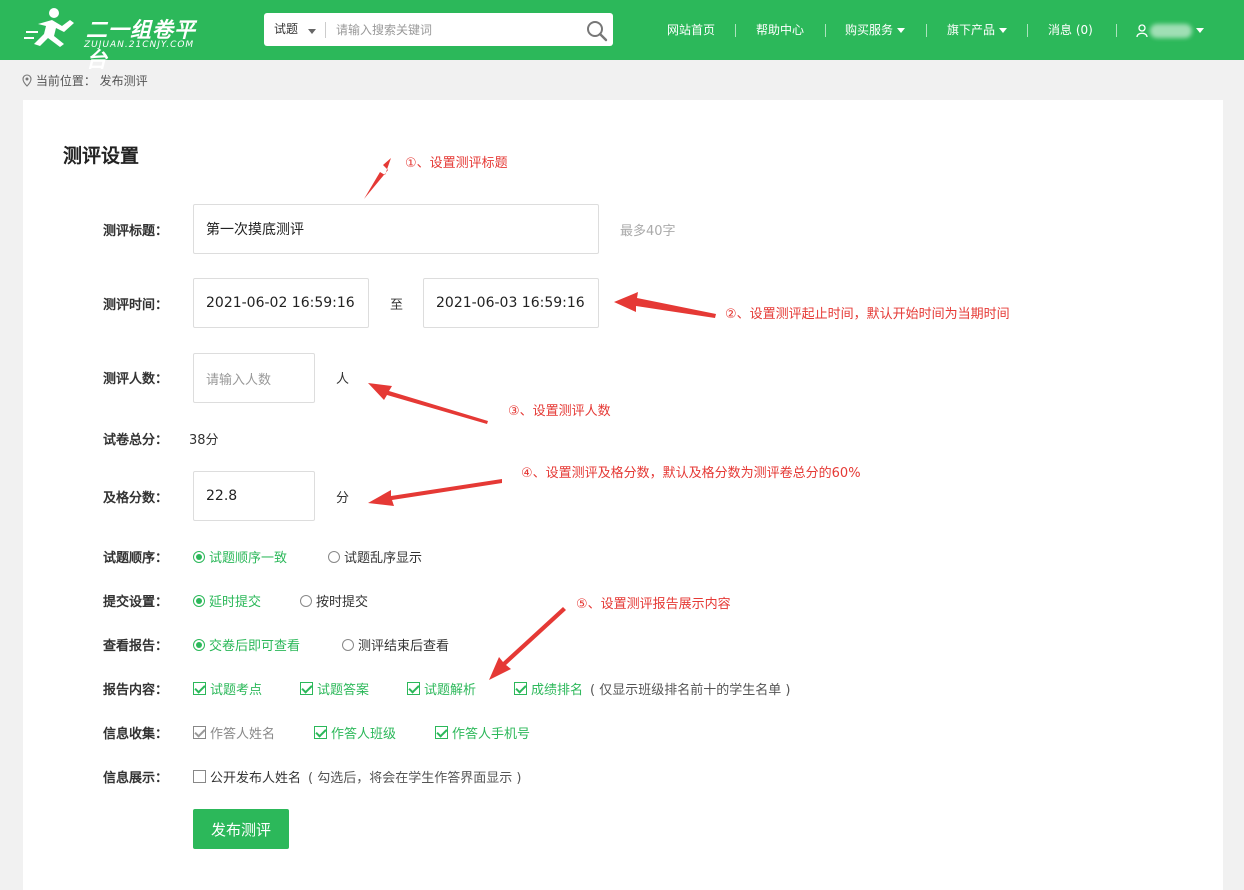 Image resolution: width=1244 pixels, height=890 pixels. Describe the element at coordinates (1171, 31) in the screenshot. I see `user-name-redacted` at that location.